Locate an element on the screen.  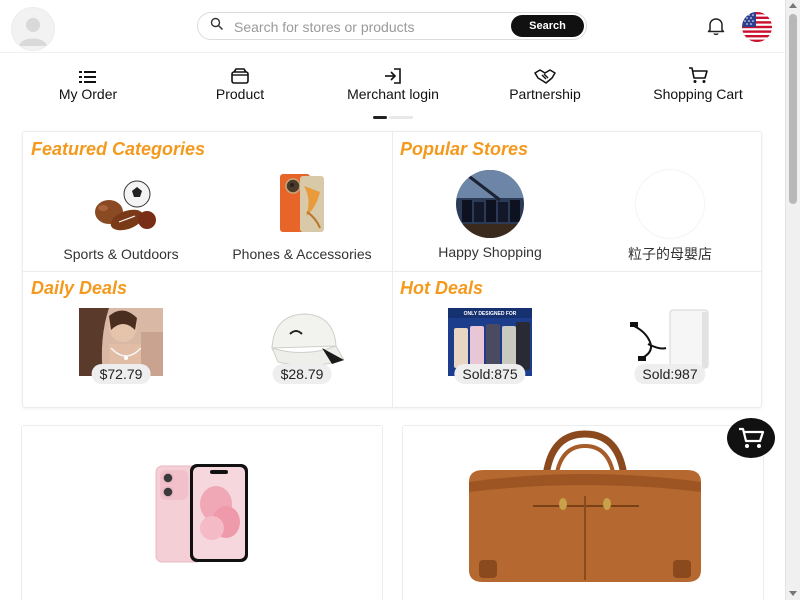
charger-image: Sold:987 is located at coordinates (670, 346).